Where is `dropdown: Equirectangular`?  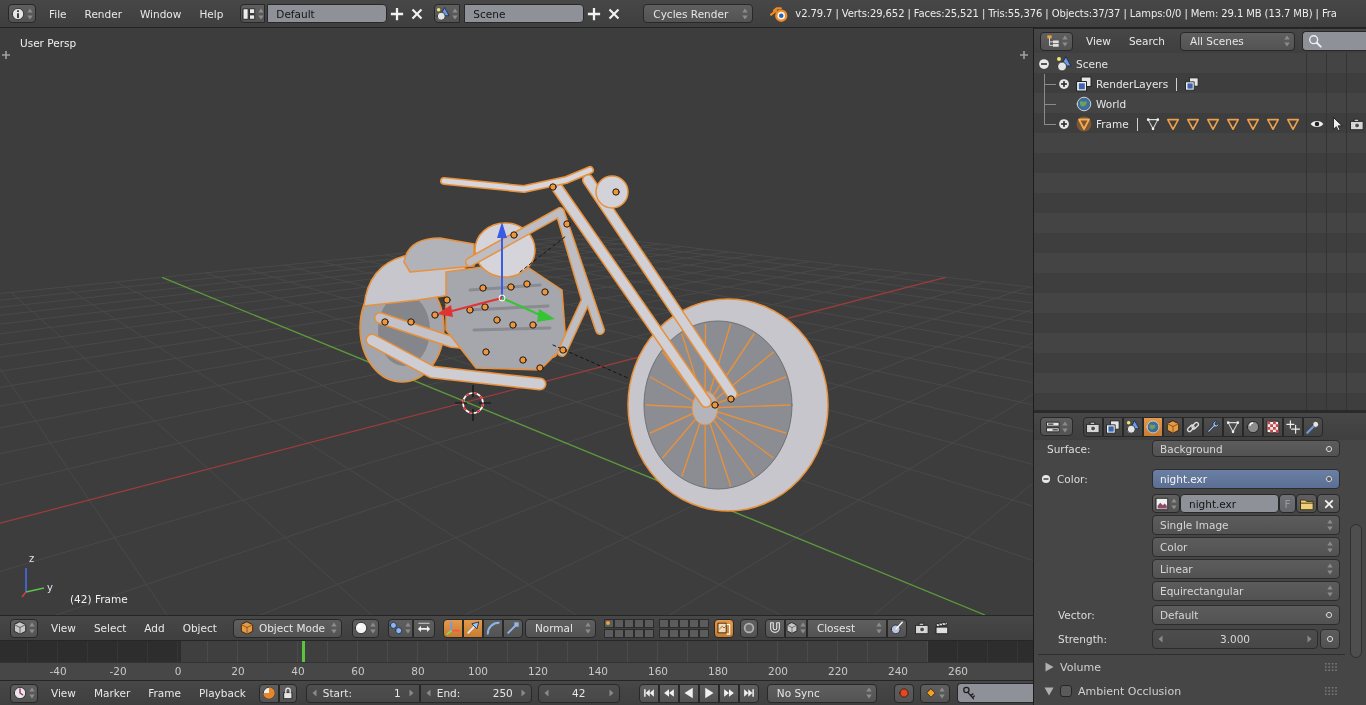 dropdown: Equirectangular is located at coordinates (1246, 591).